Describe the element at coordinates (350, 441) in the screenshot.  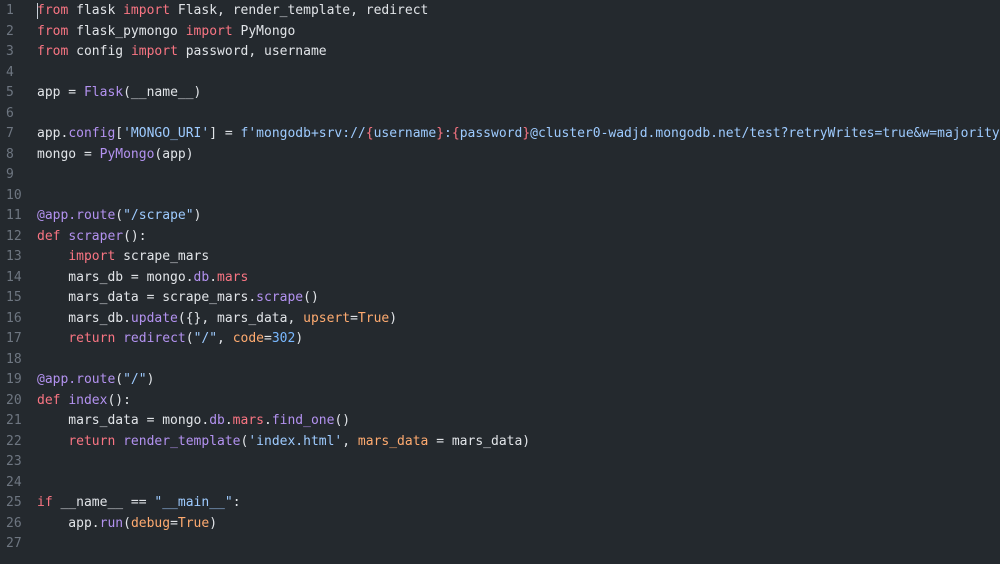
I see `code-token: ,` at that location.